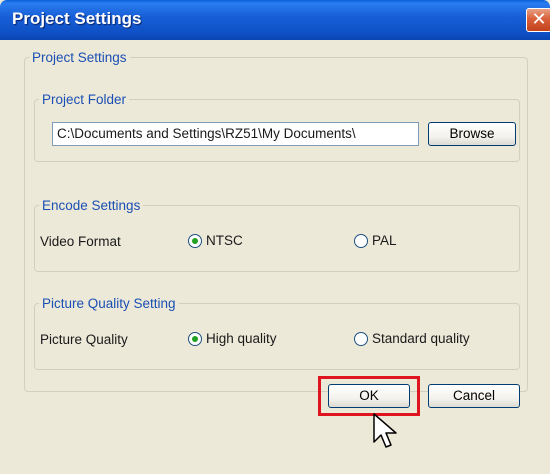 The height and width of the screenshot is (474, 550). What do you see at coordinates (80, 241) in the screenshot?
I see `video-format-label: Video Format` at bounding box center [80, 241].